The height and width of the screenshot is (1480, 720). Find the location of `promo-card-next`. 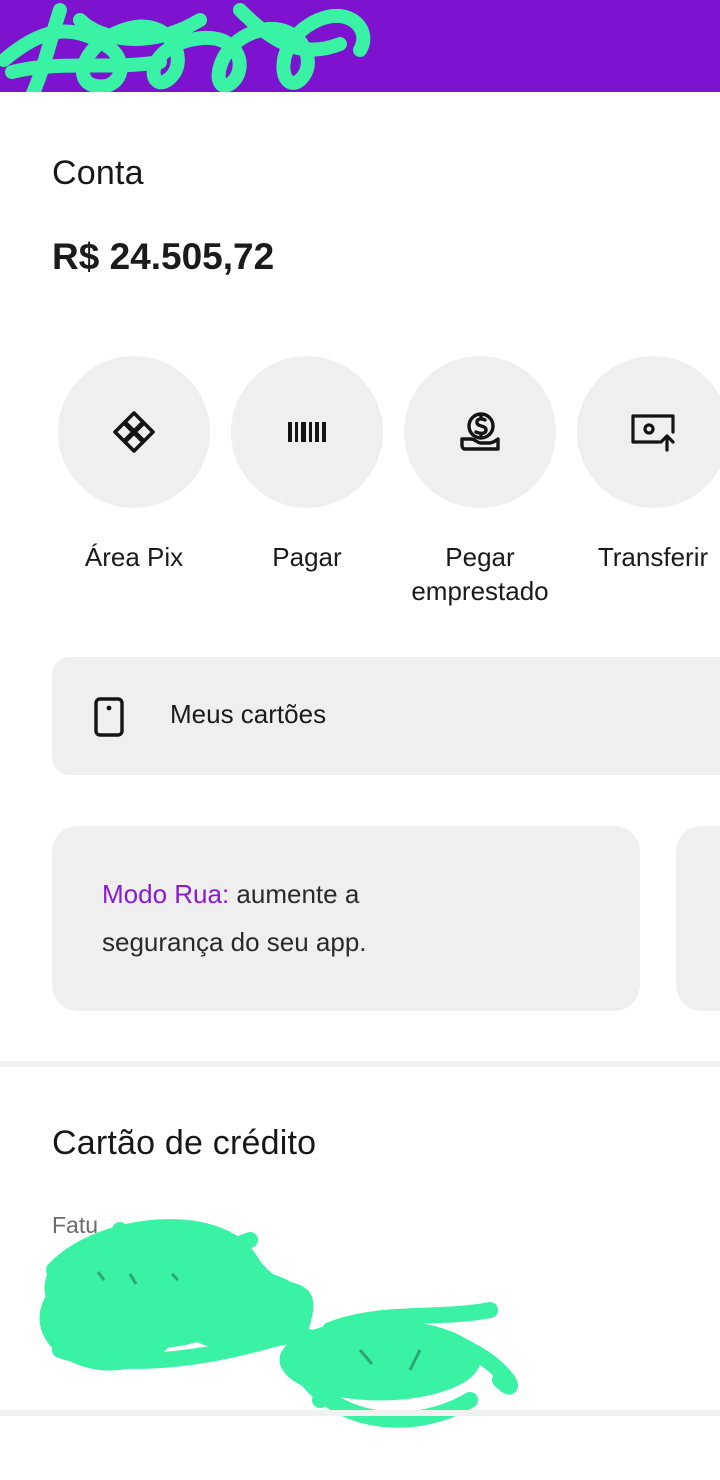

promo-card-next is located at coordinates (698, 918).